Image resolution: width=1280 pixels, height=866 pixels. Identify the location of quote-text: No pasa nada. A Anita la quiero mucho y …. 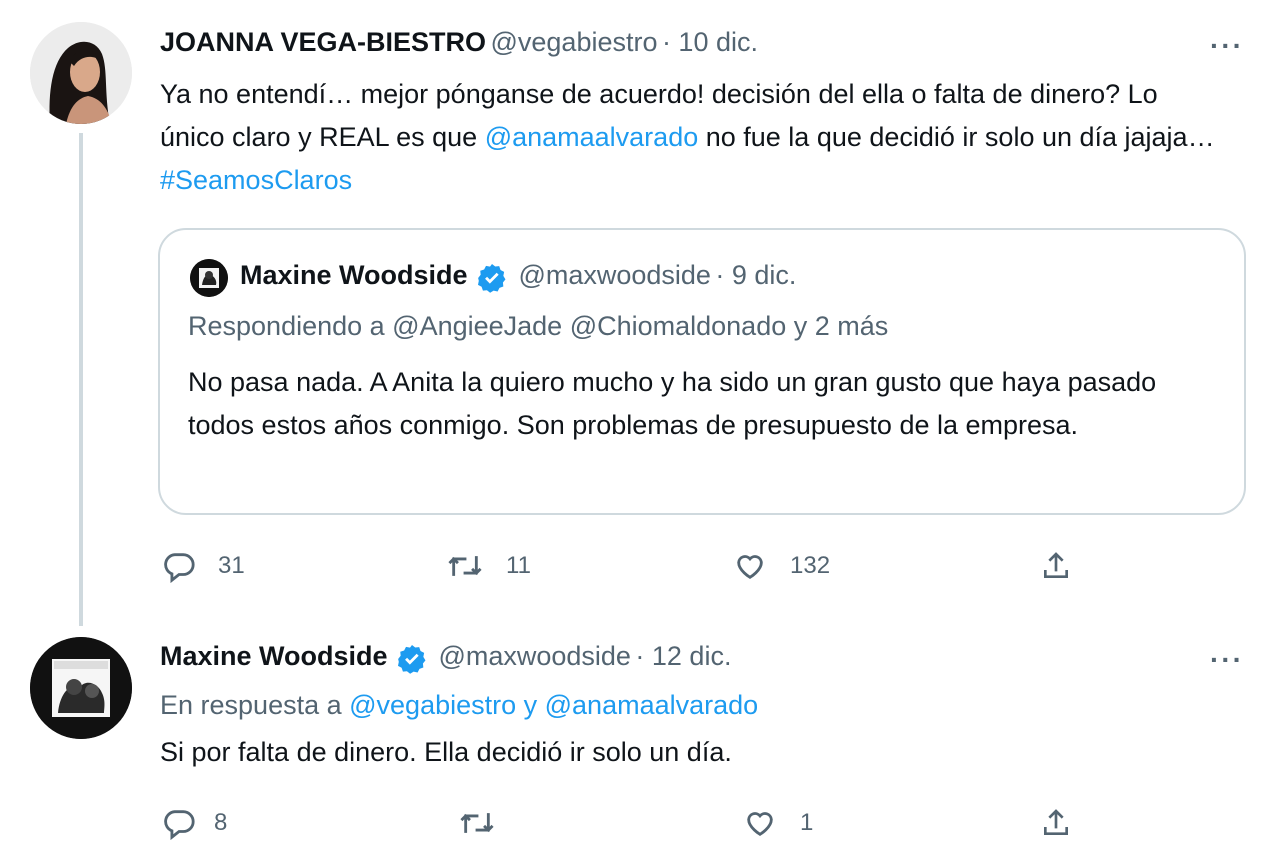
(672, 403).